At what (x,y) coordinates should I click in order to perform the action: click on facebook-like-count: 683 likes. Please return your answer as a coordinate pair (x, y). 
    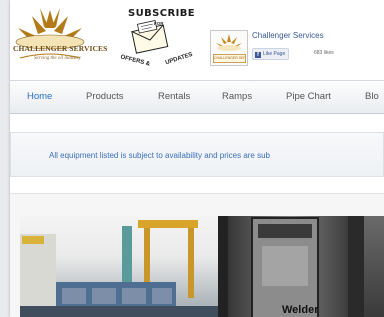
    Looking at the image, I should click on (324, 53).